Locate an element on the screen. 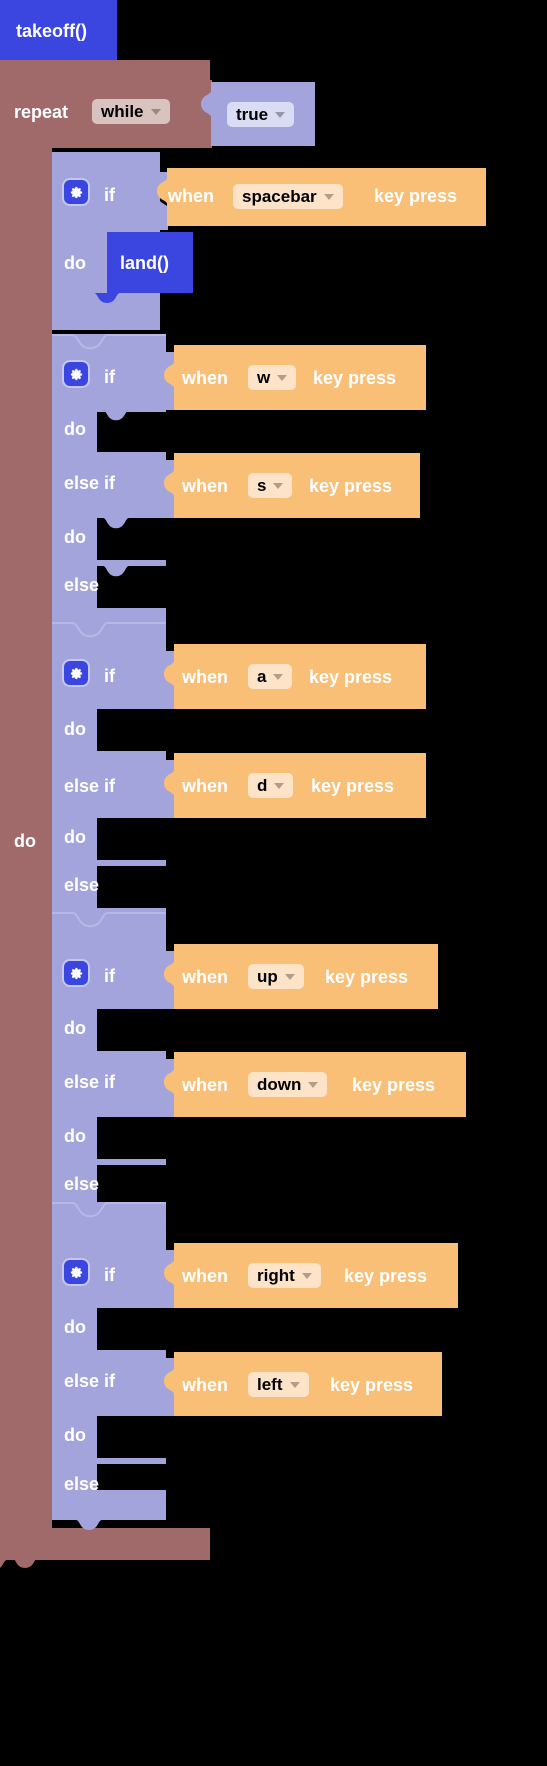 Image resolution: width=547 pixels, height=1766 pixels. key-value-left: left is located at coordinates (270, 1384).